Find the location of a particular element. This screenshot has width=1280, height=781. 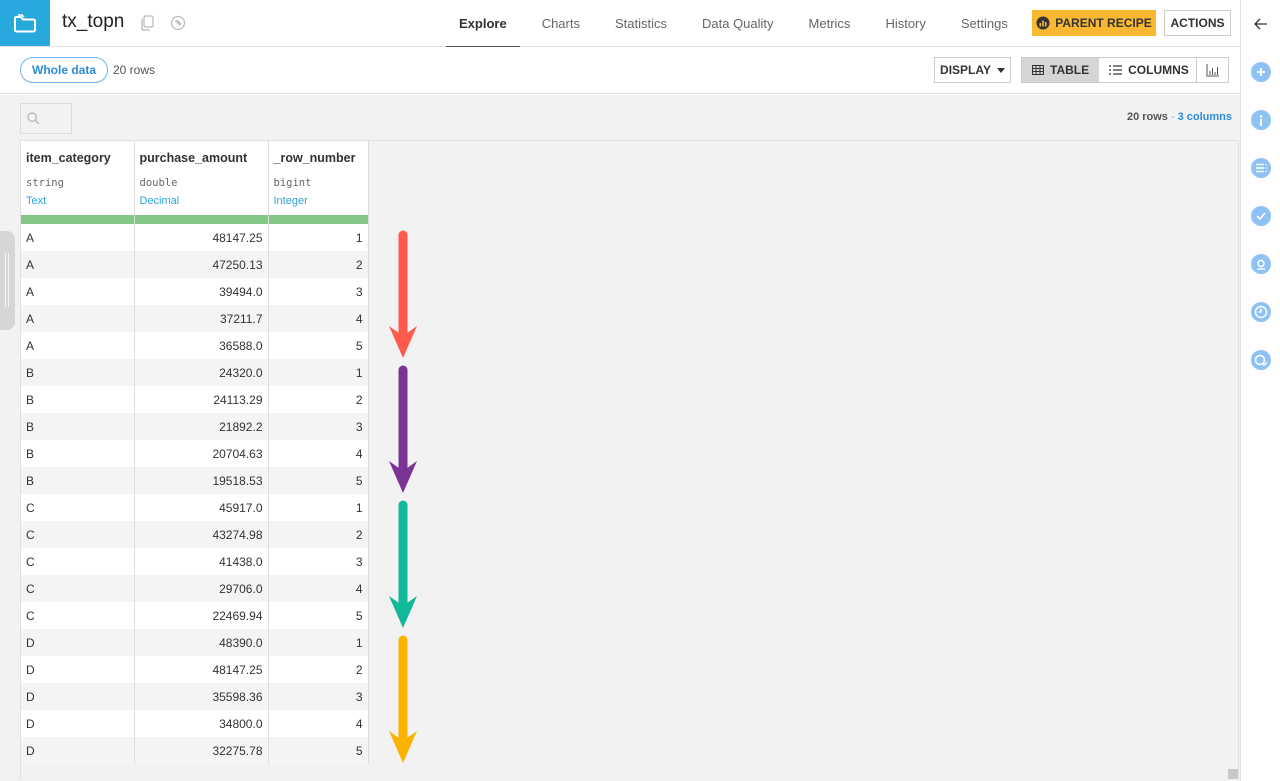

cell-purchase-amount: 45917.0 is located at coordinates (201, 507).